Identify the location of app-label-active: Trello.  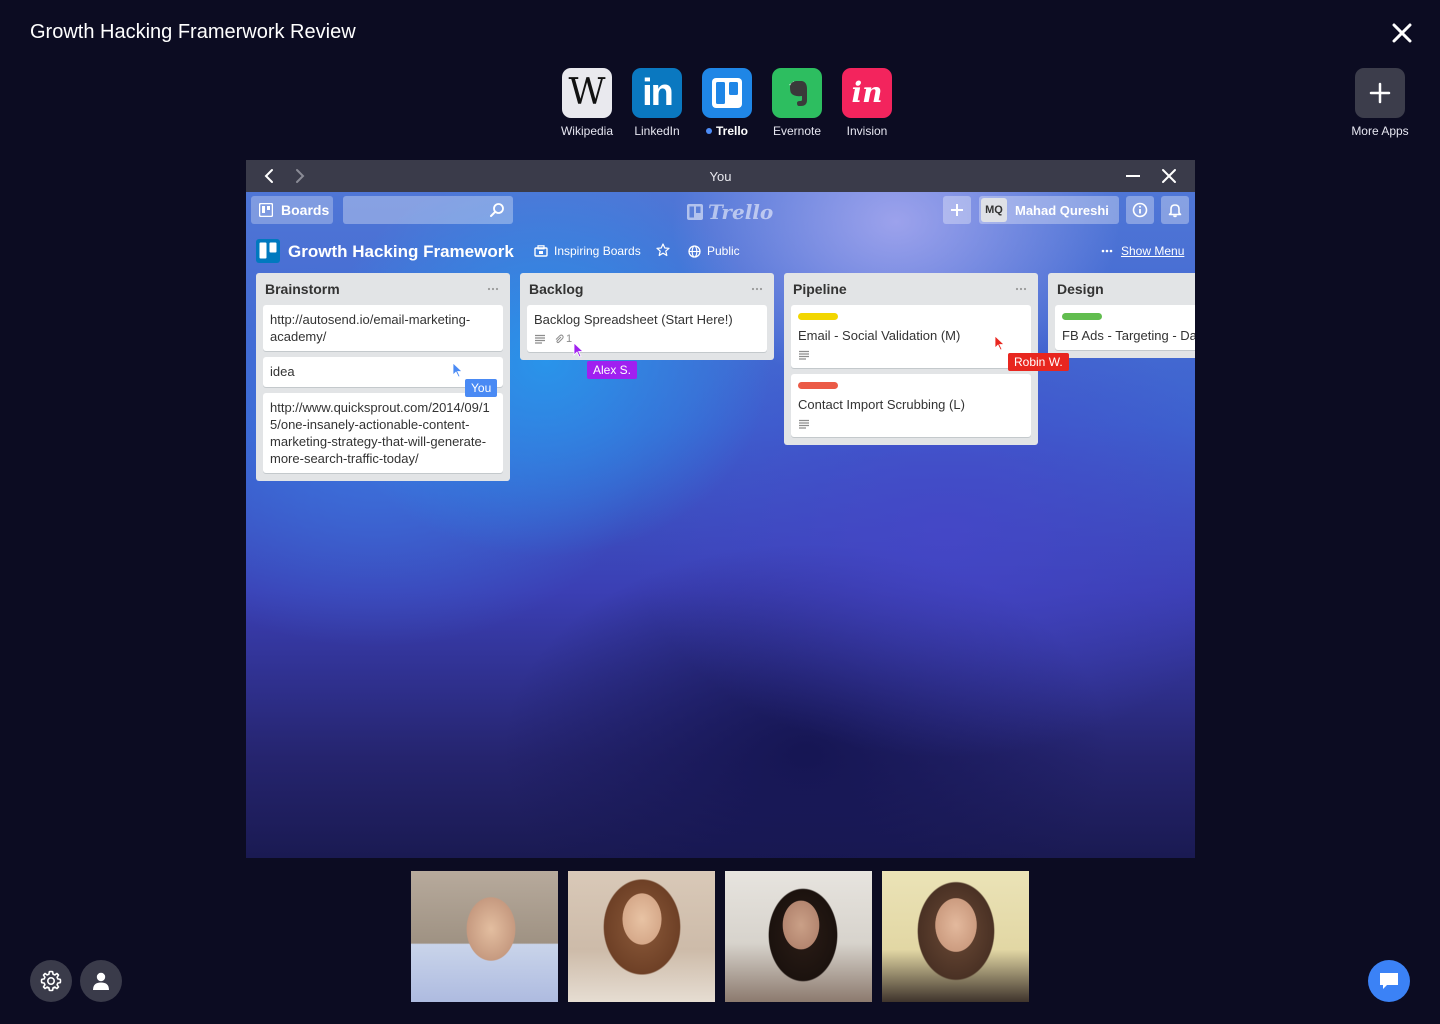
(726, 131).